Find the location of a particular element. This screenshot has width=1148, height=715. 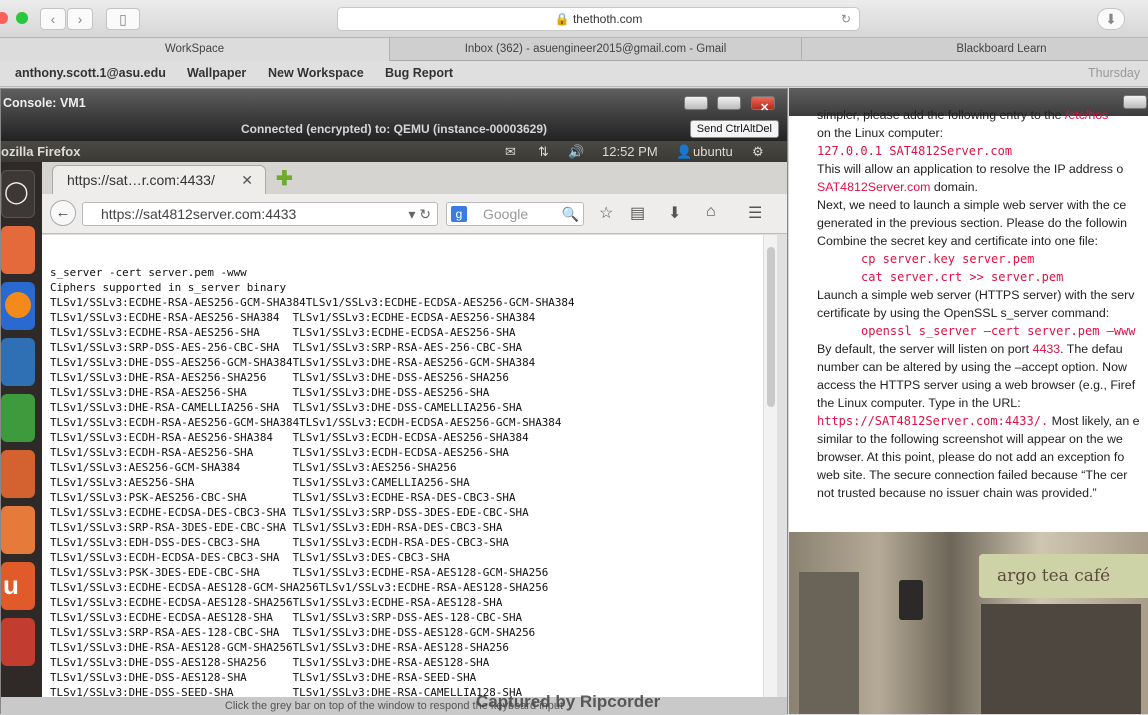

building-column is located at coordinates (829, 643).